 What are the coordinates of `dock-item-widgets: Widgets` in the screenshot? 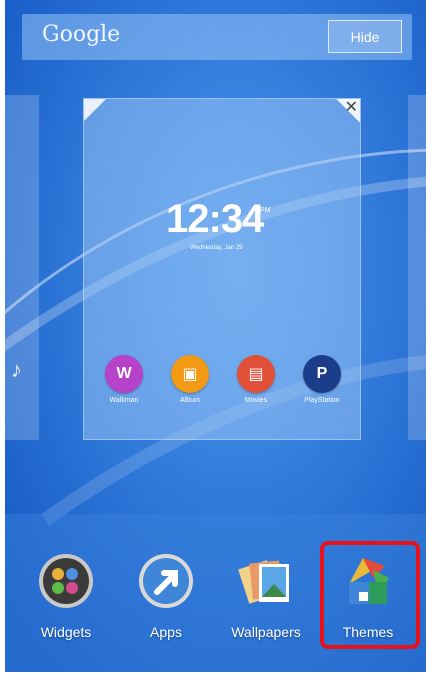 It's located at (66, 596).